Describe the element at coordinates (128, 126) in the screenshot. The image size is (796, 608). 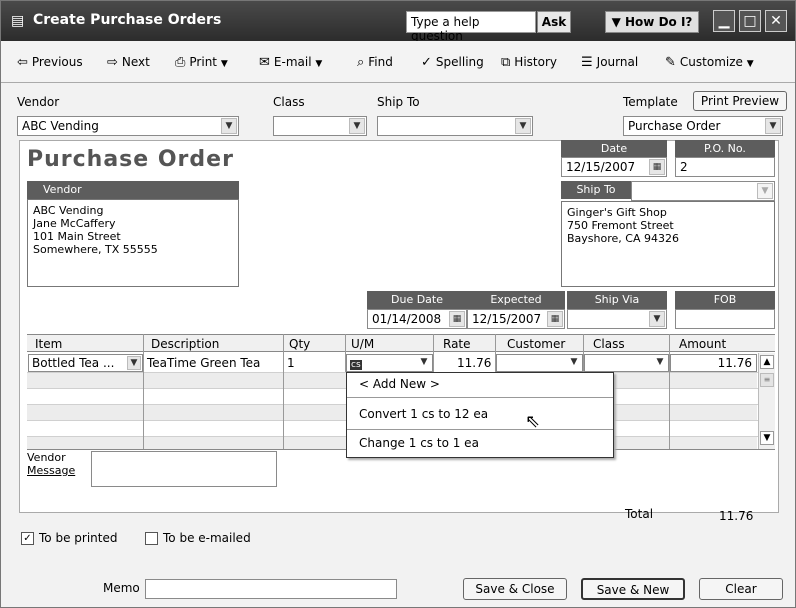
I see `vendor-select: ABC Vending ▼` at that location.